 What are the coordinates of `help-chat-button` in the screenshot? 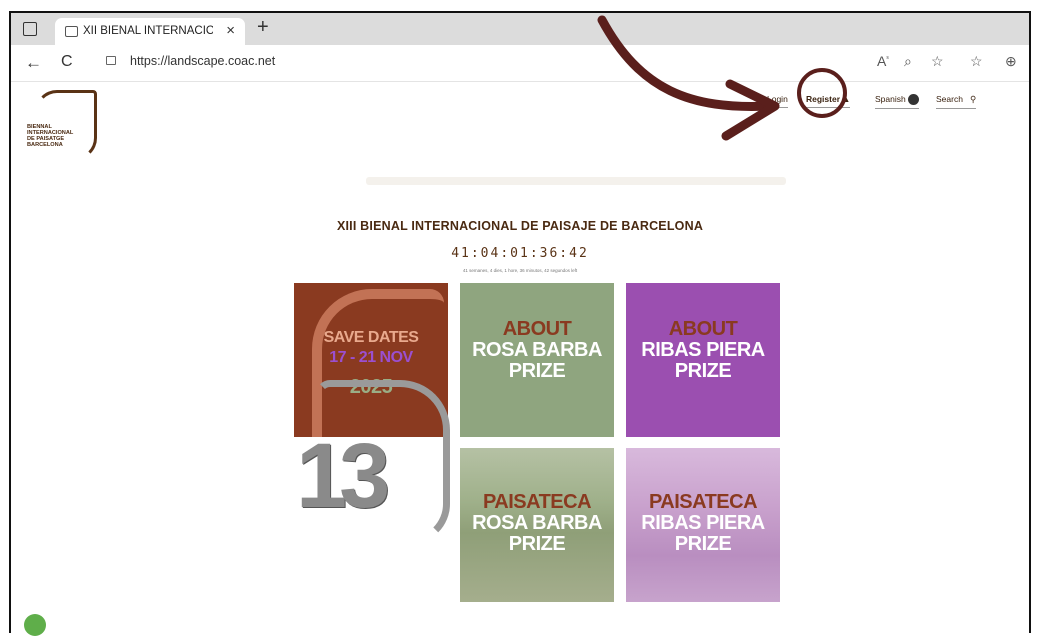 It's located at (35, 625).